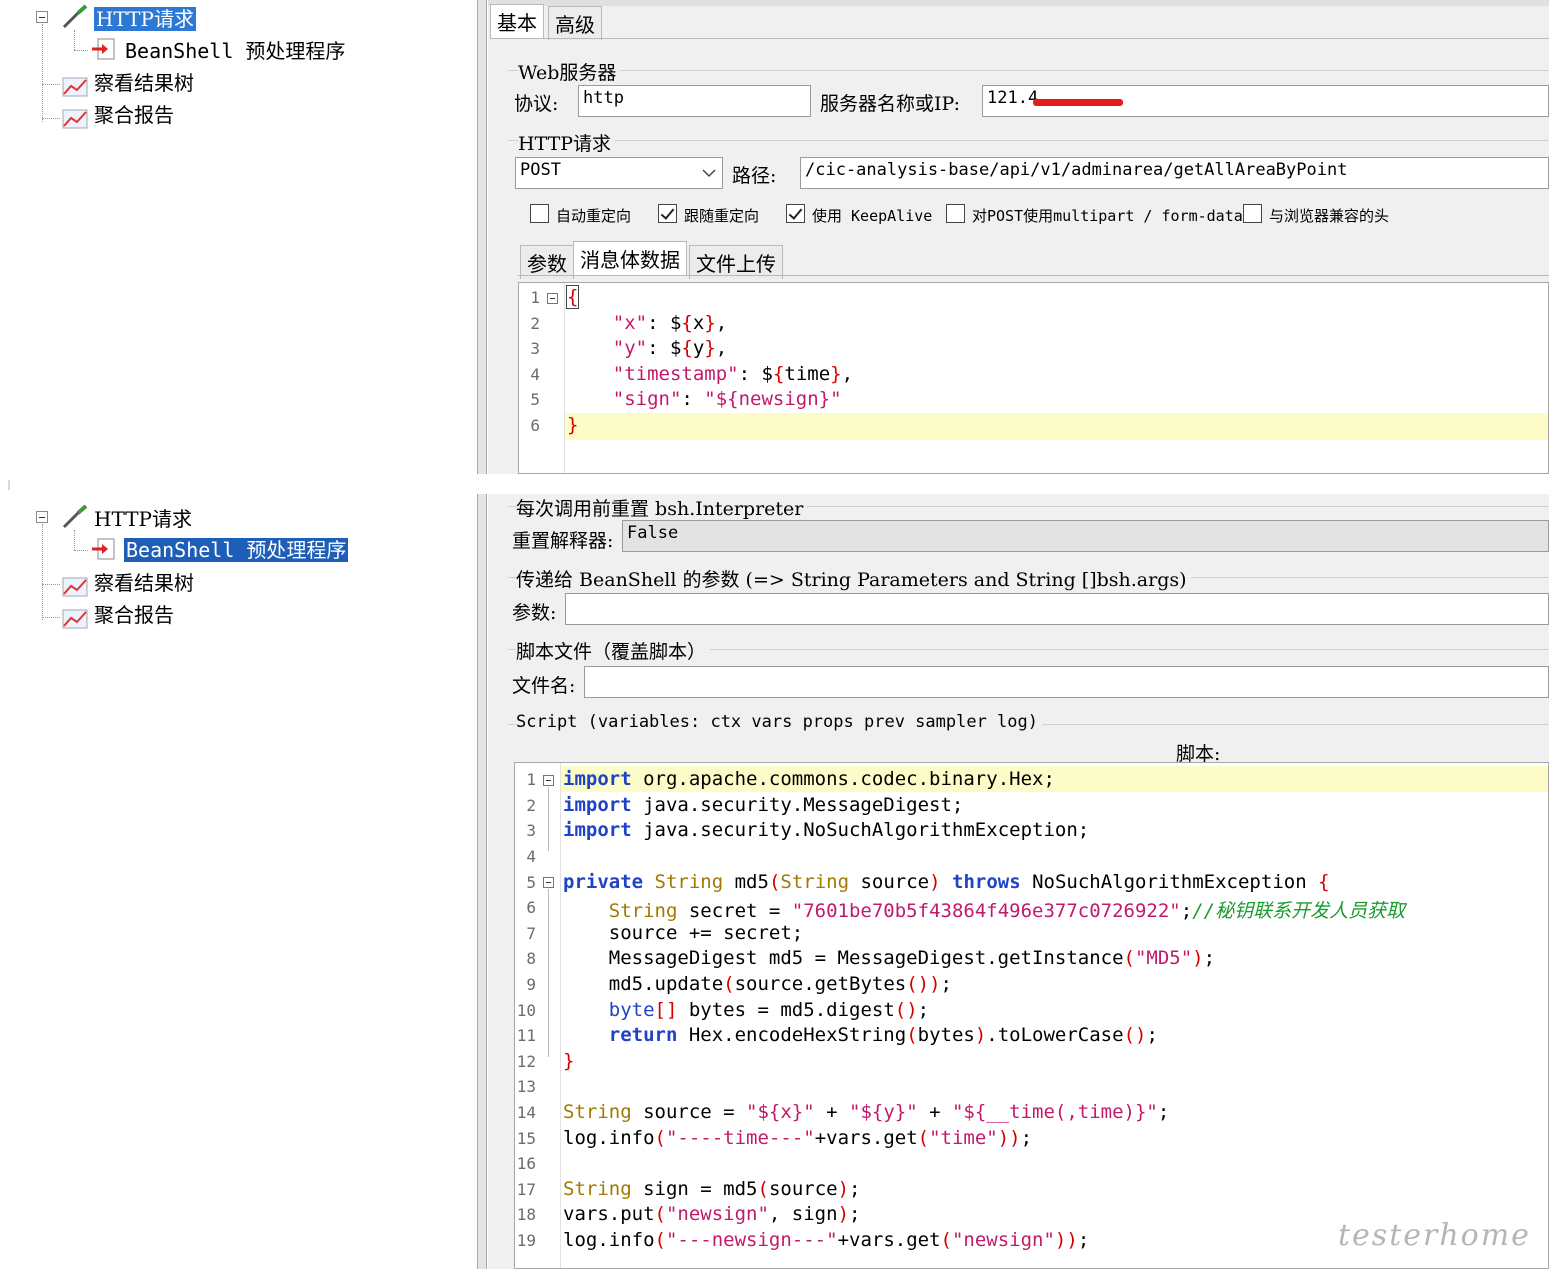 The image size is (1549, 1269). Describe the element at coordinates (709, 173) in the screenshot. I see `chevron-down-icon` at that location.